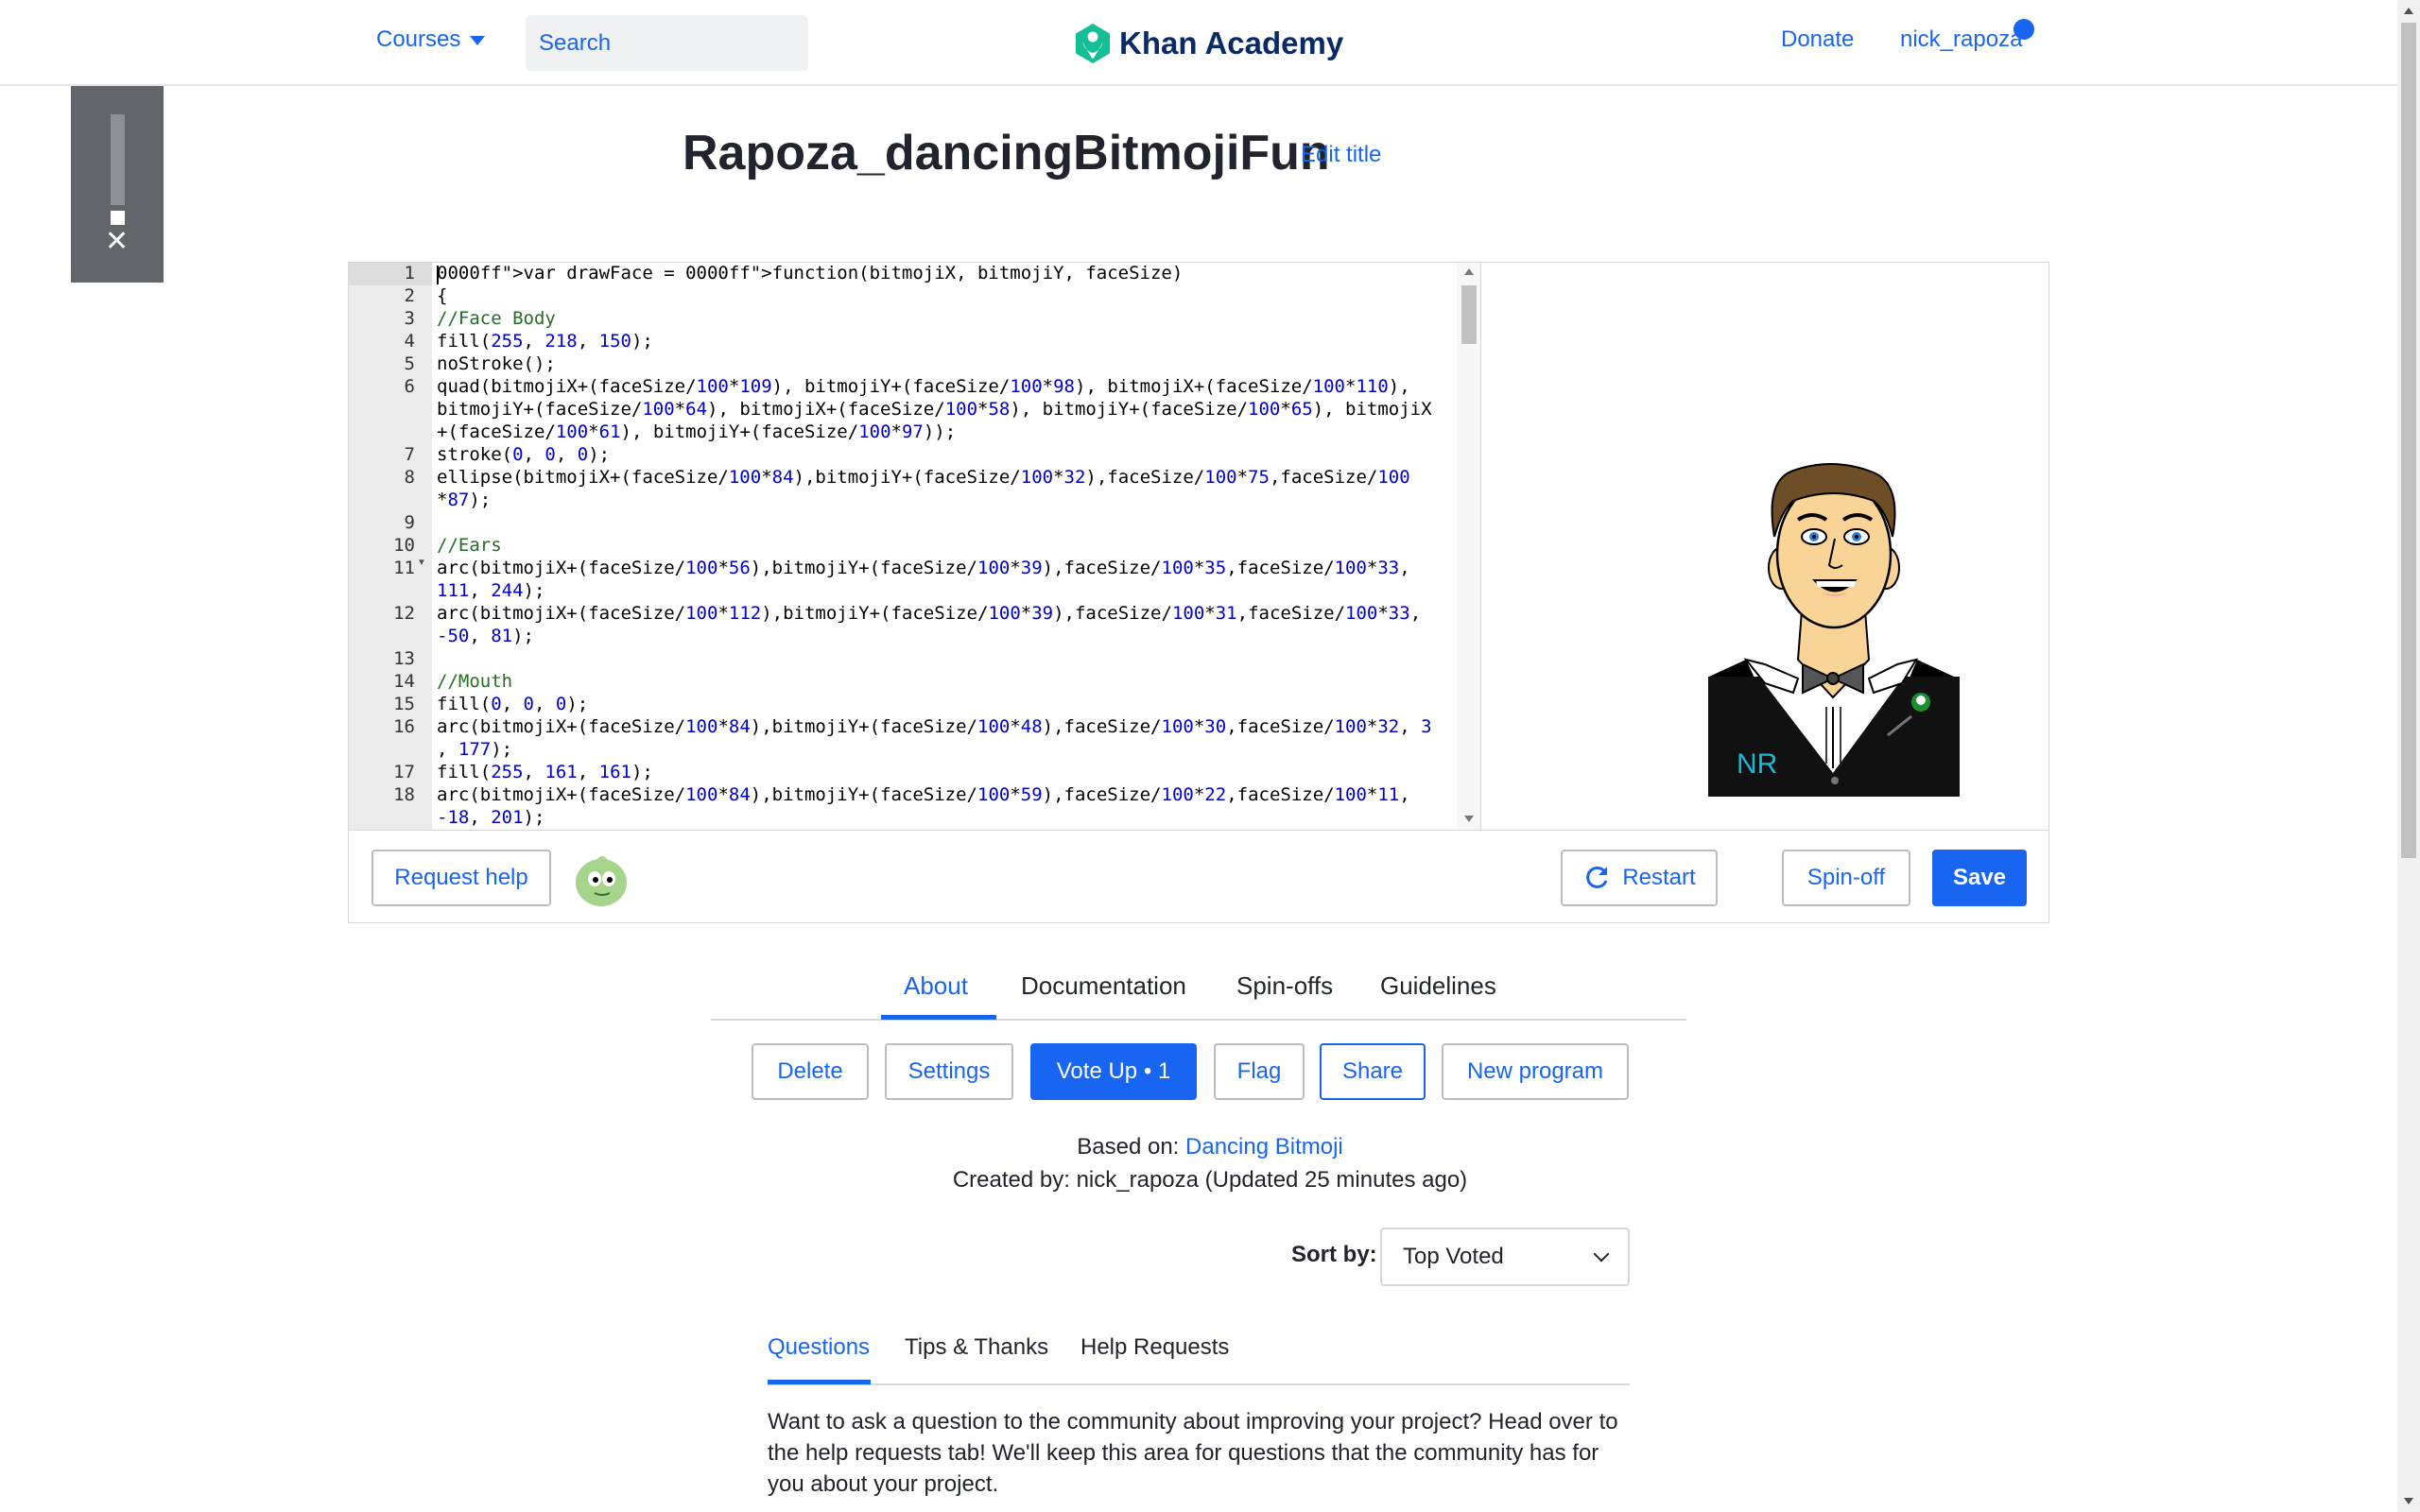  I want to click on page-scroll-up-icon, so click(2408, 11).